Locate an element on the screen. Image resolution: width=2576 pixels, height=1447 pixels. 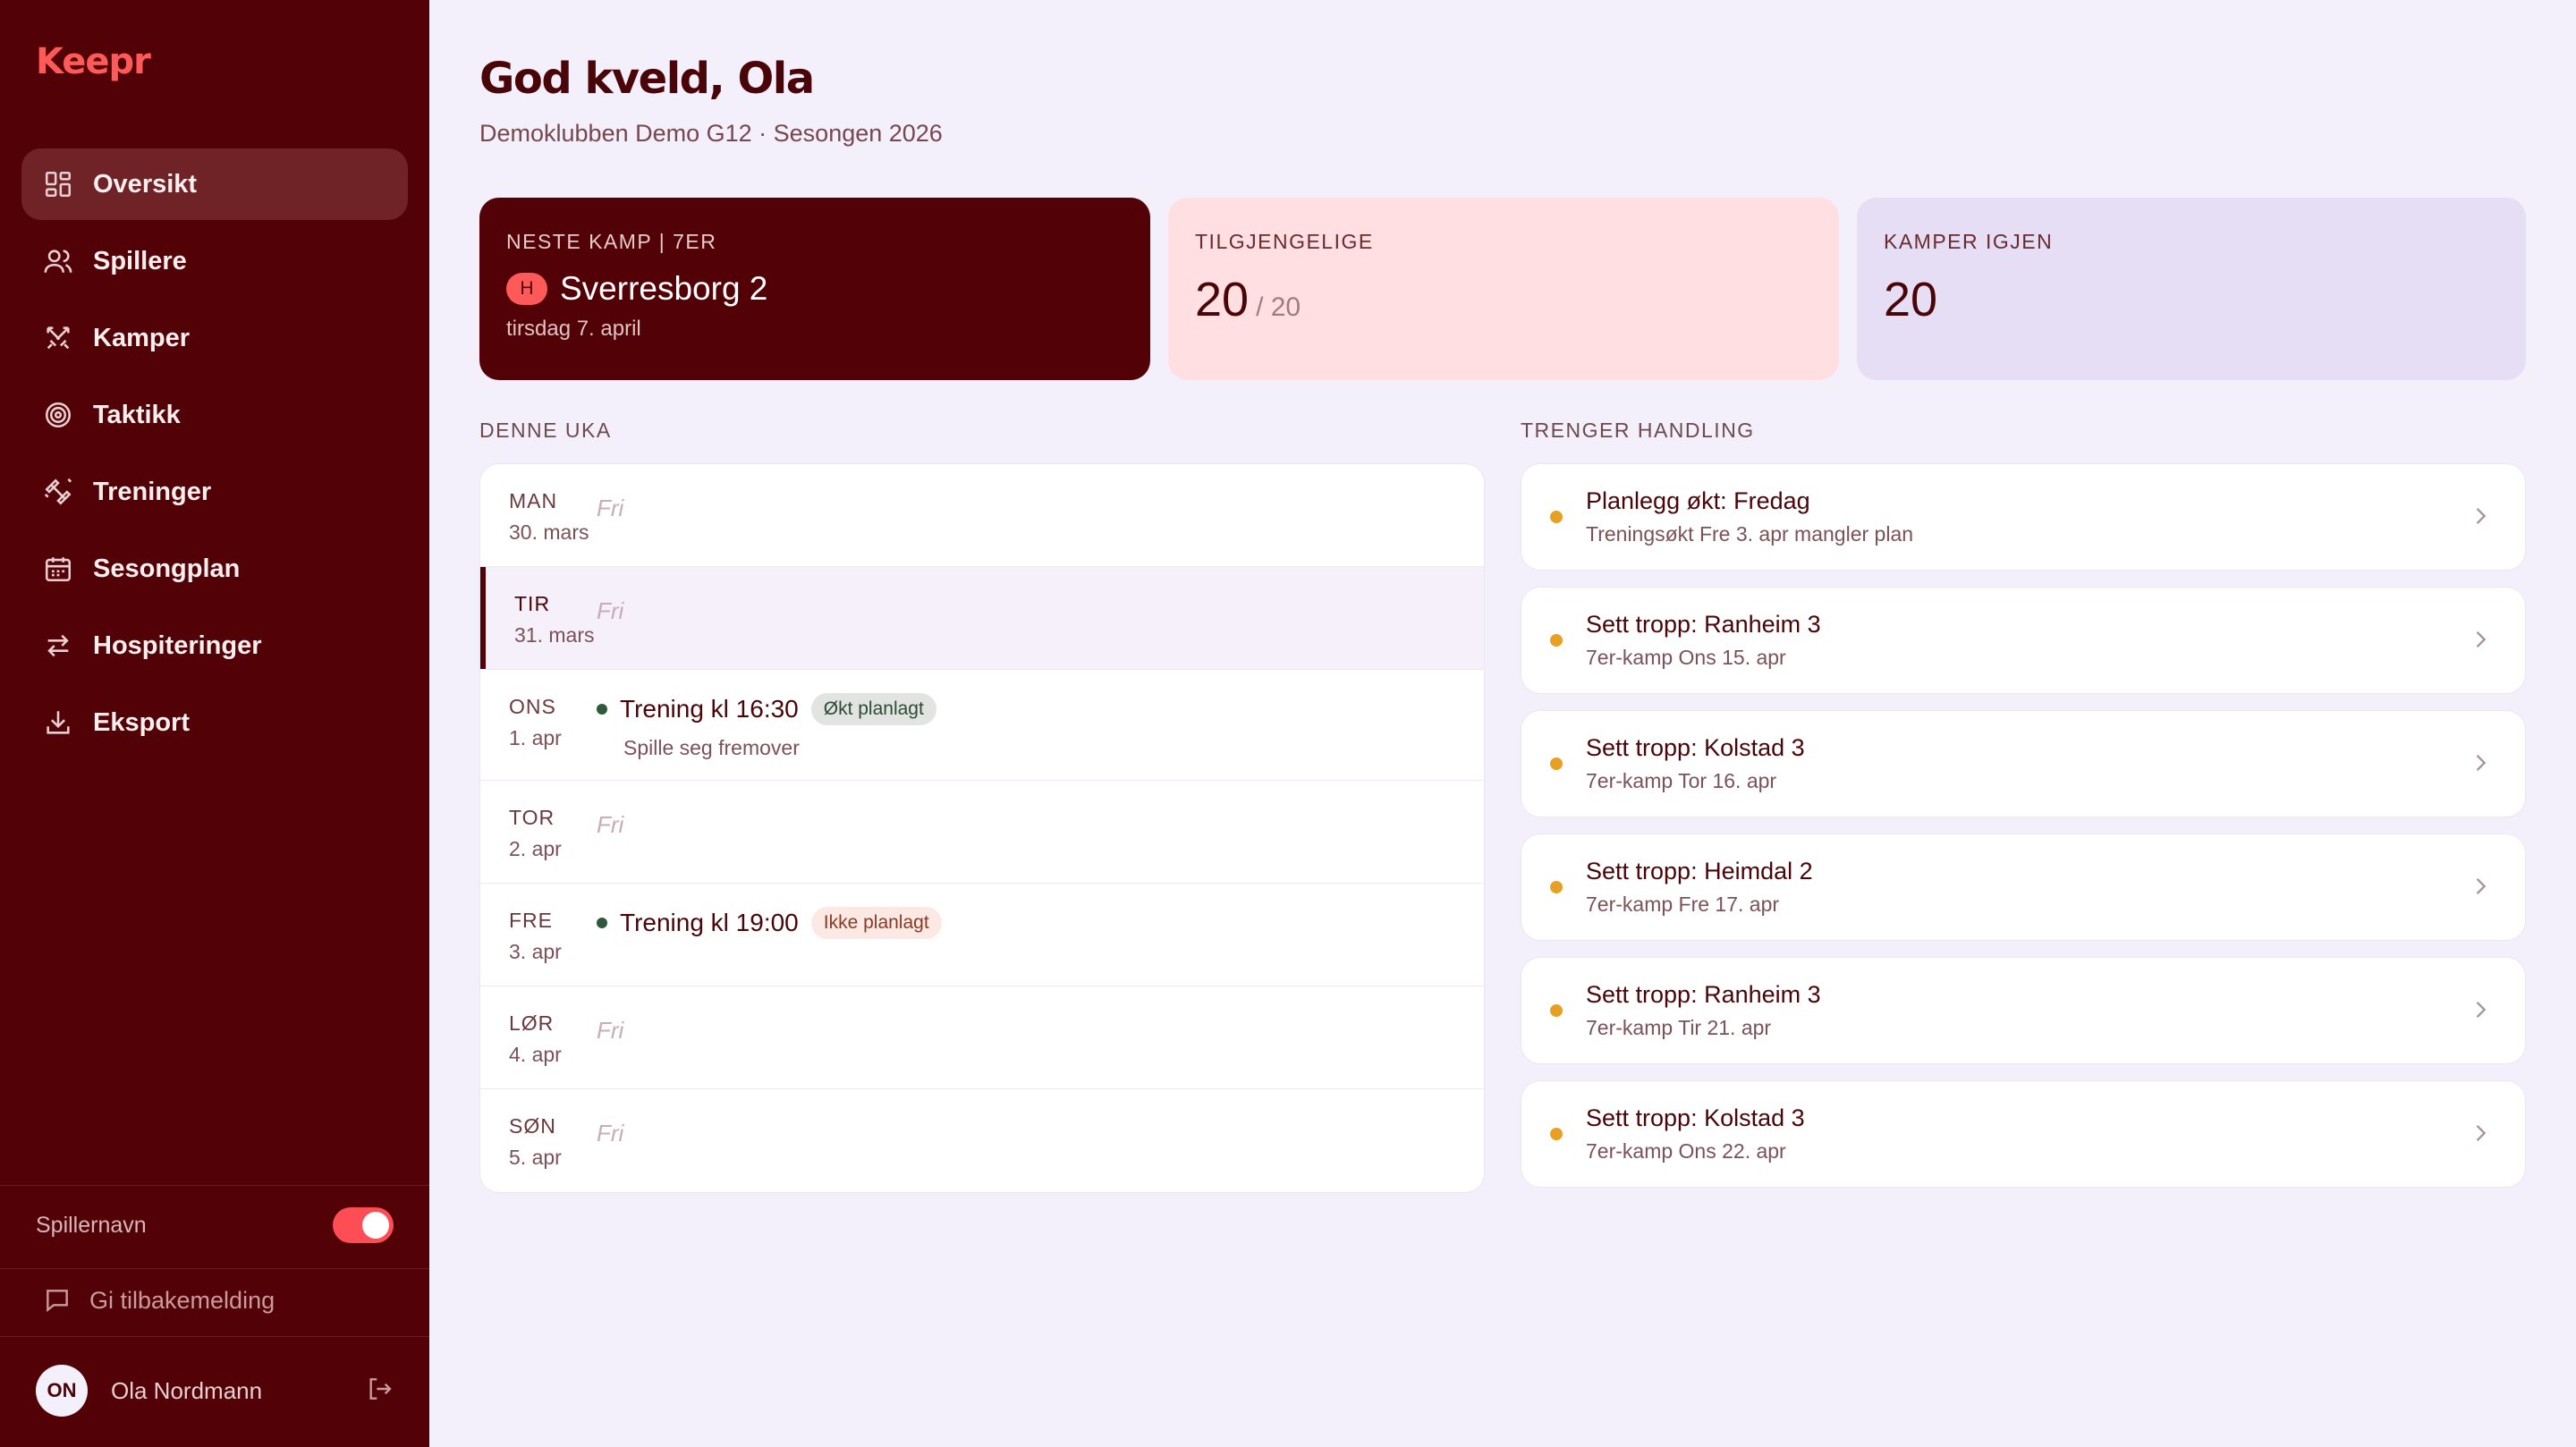
event-line: Trening kl 16:30 Økt planlagt is located at coordinates (766, 709).